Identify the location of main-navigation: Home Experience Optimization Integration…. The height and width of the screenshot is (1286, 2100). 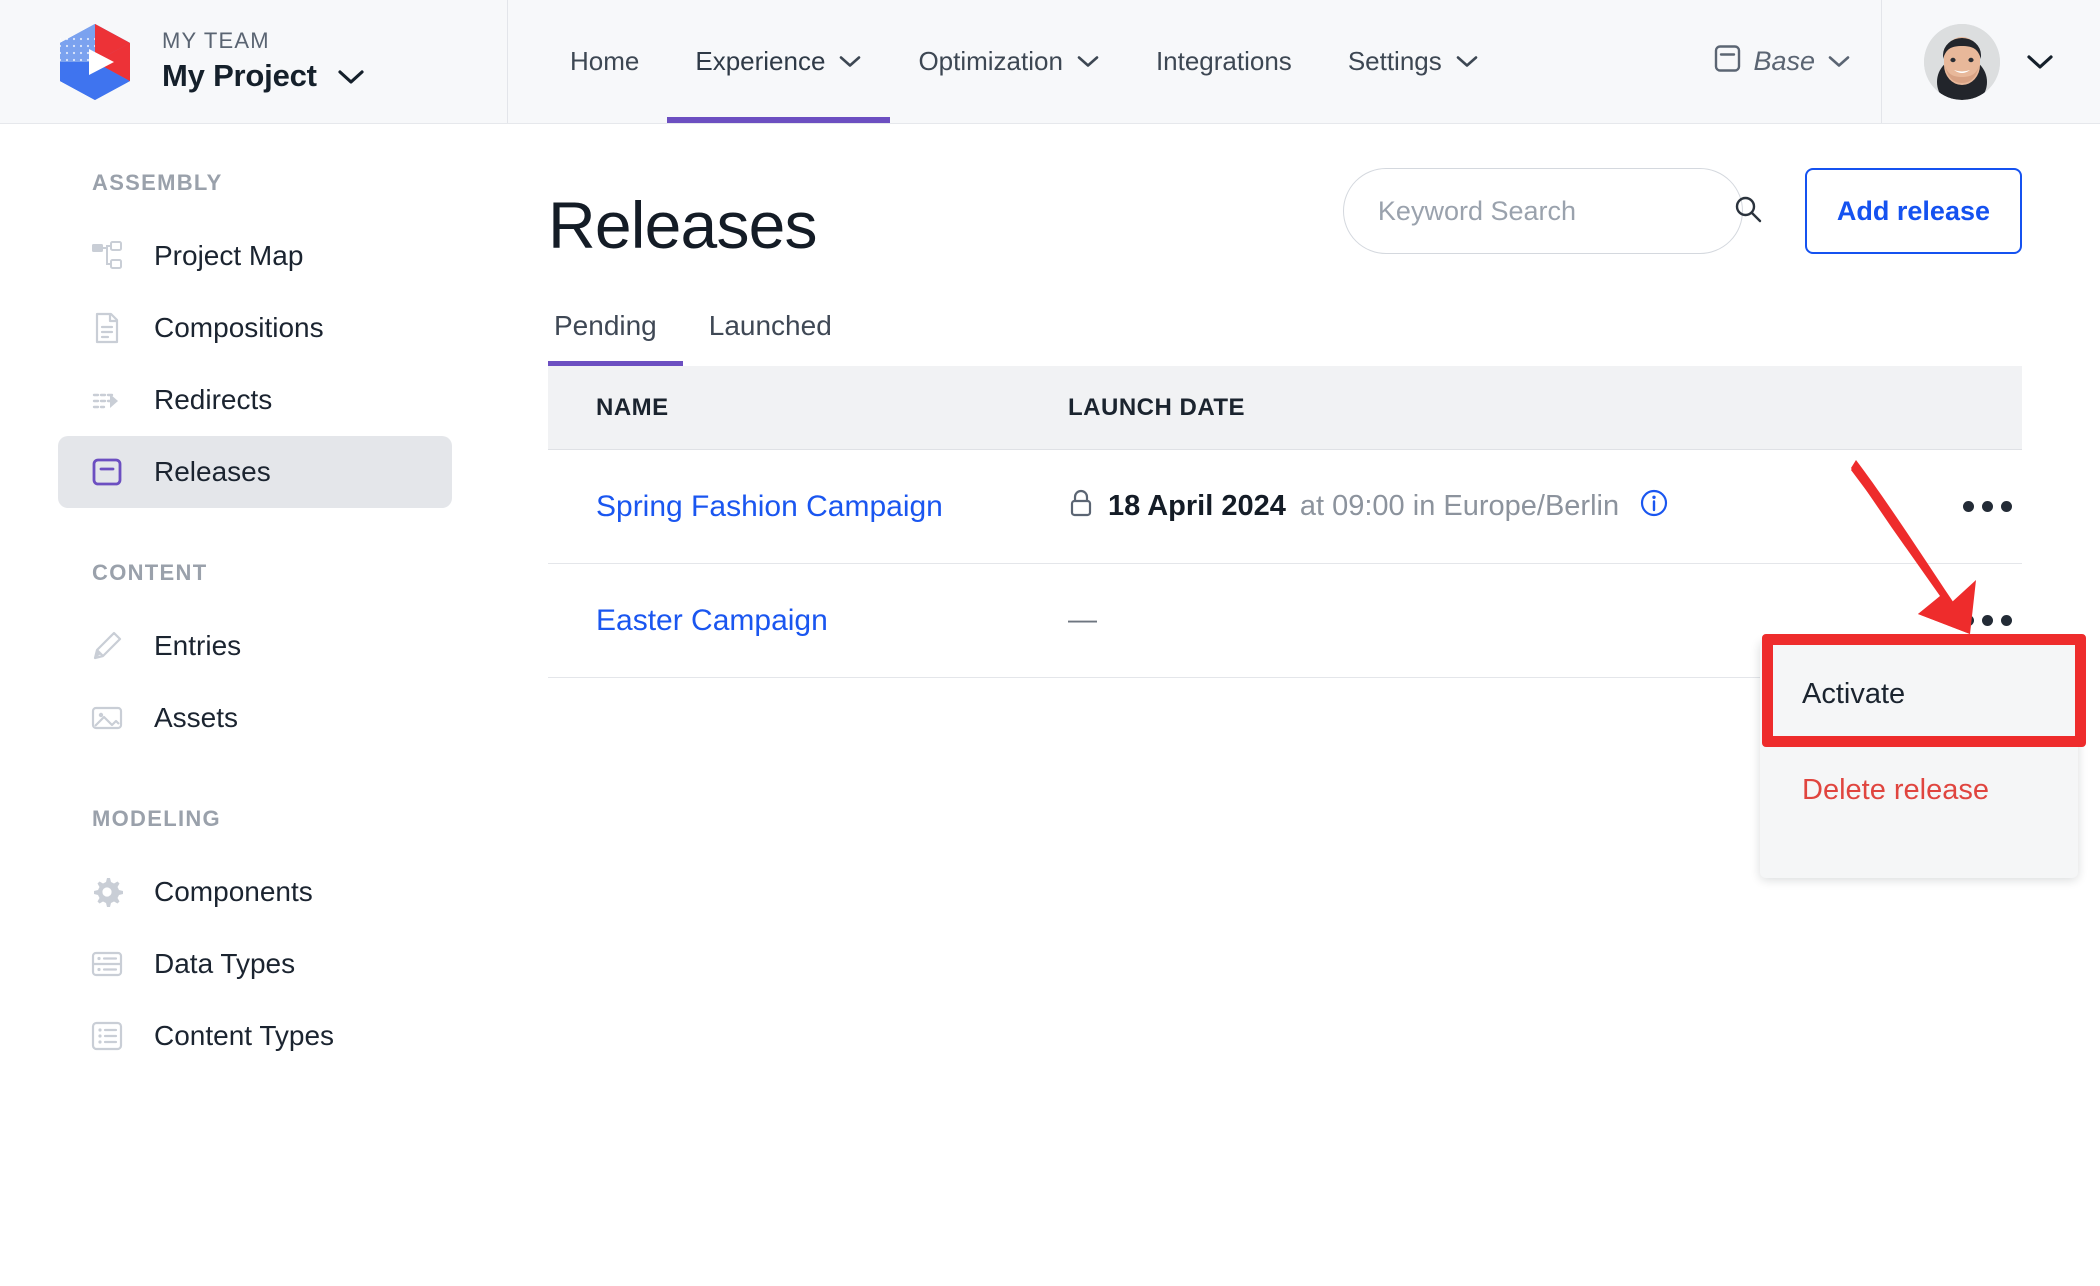
(1304, 61).